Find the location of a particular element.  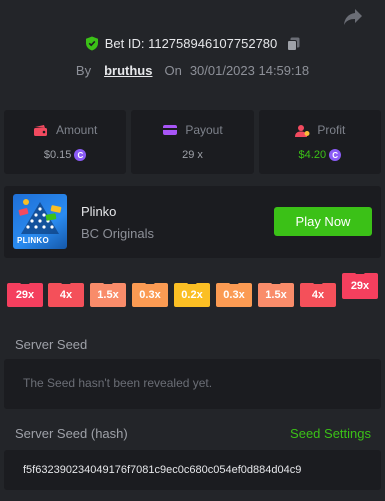

game-card: PLINKO Plinko BC Originals Play Now is located at coordinates (192, 222).